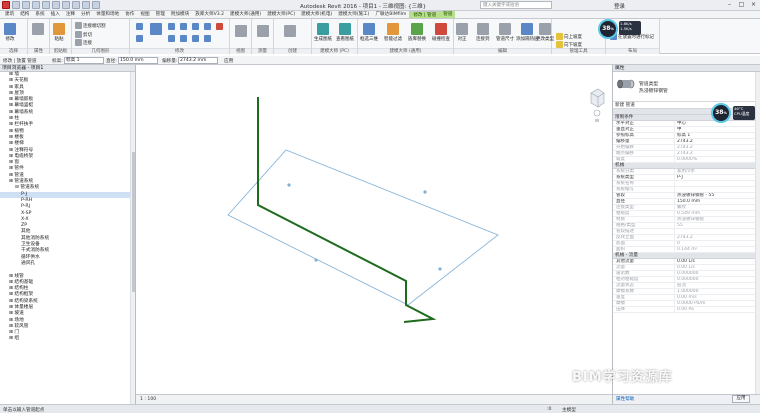 This screenshot has height=413, width=760. What do you see at coordinates (70, 14) in the screenshot?
I see `ribbon-tab: 注释` at bounding box center [70, 14].